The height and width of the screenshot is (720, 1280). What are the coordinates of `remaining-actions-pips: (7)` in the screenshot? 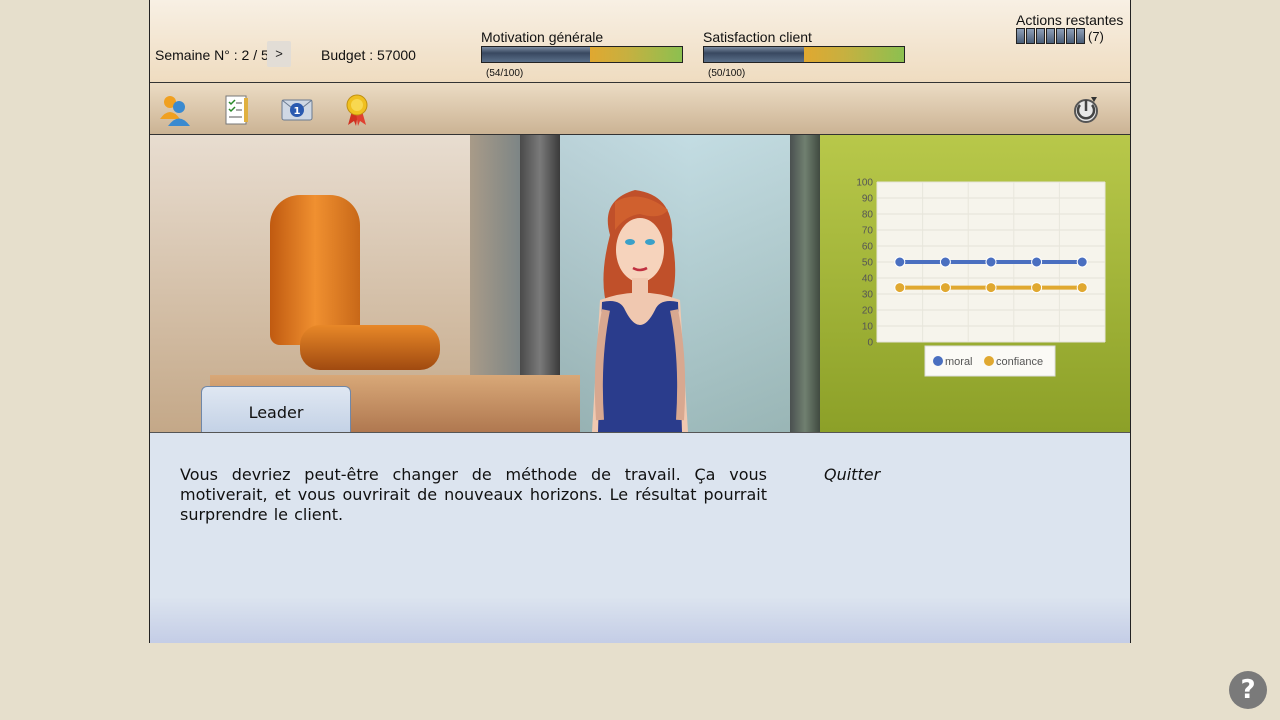 It's located at (1069, 36).